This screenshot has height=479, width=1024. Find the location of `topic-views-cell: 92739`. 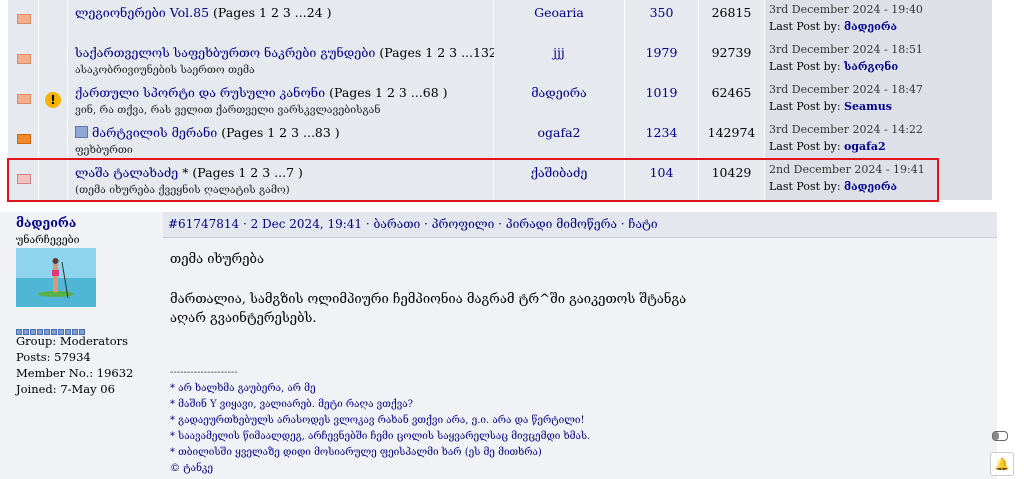

topic-views-cell: 92739 is located at coordinates (731, 60).